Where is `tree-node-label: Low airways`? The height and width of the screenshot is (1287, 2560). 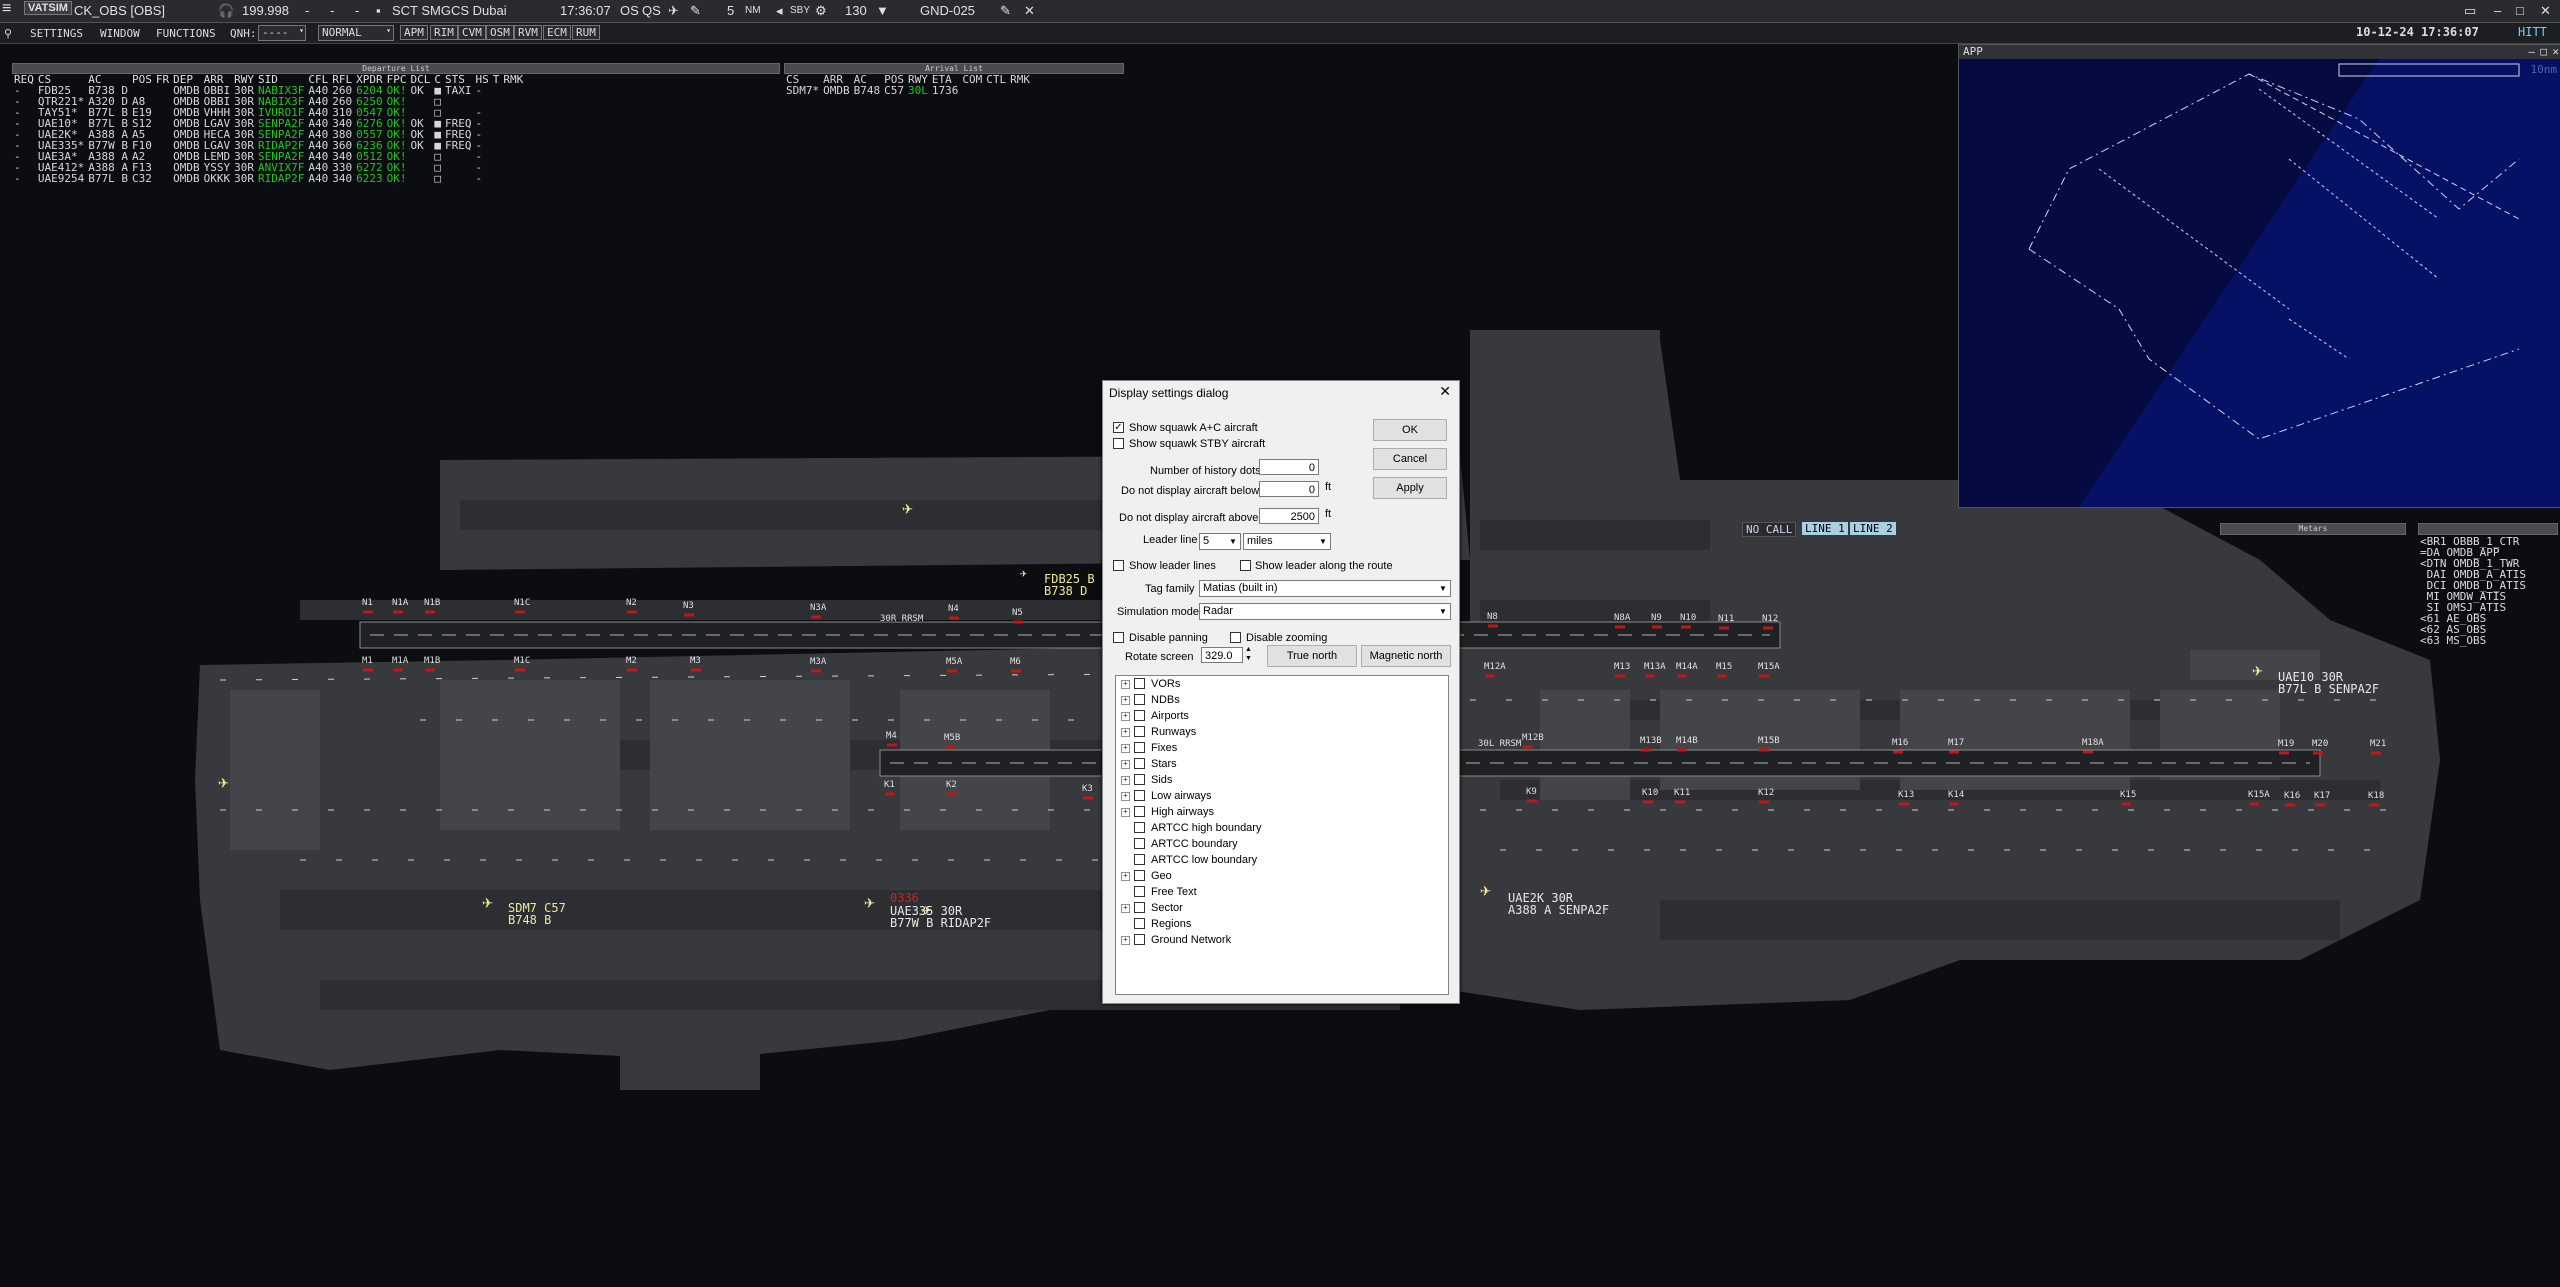
tree-node-label: Low airways is located at coordinates (1181, 796).